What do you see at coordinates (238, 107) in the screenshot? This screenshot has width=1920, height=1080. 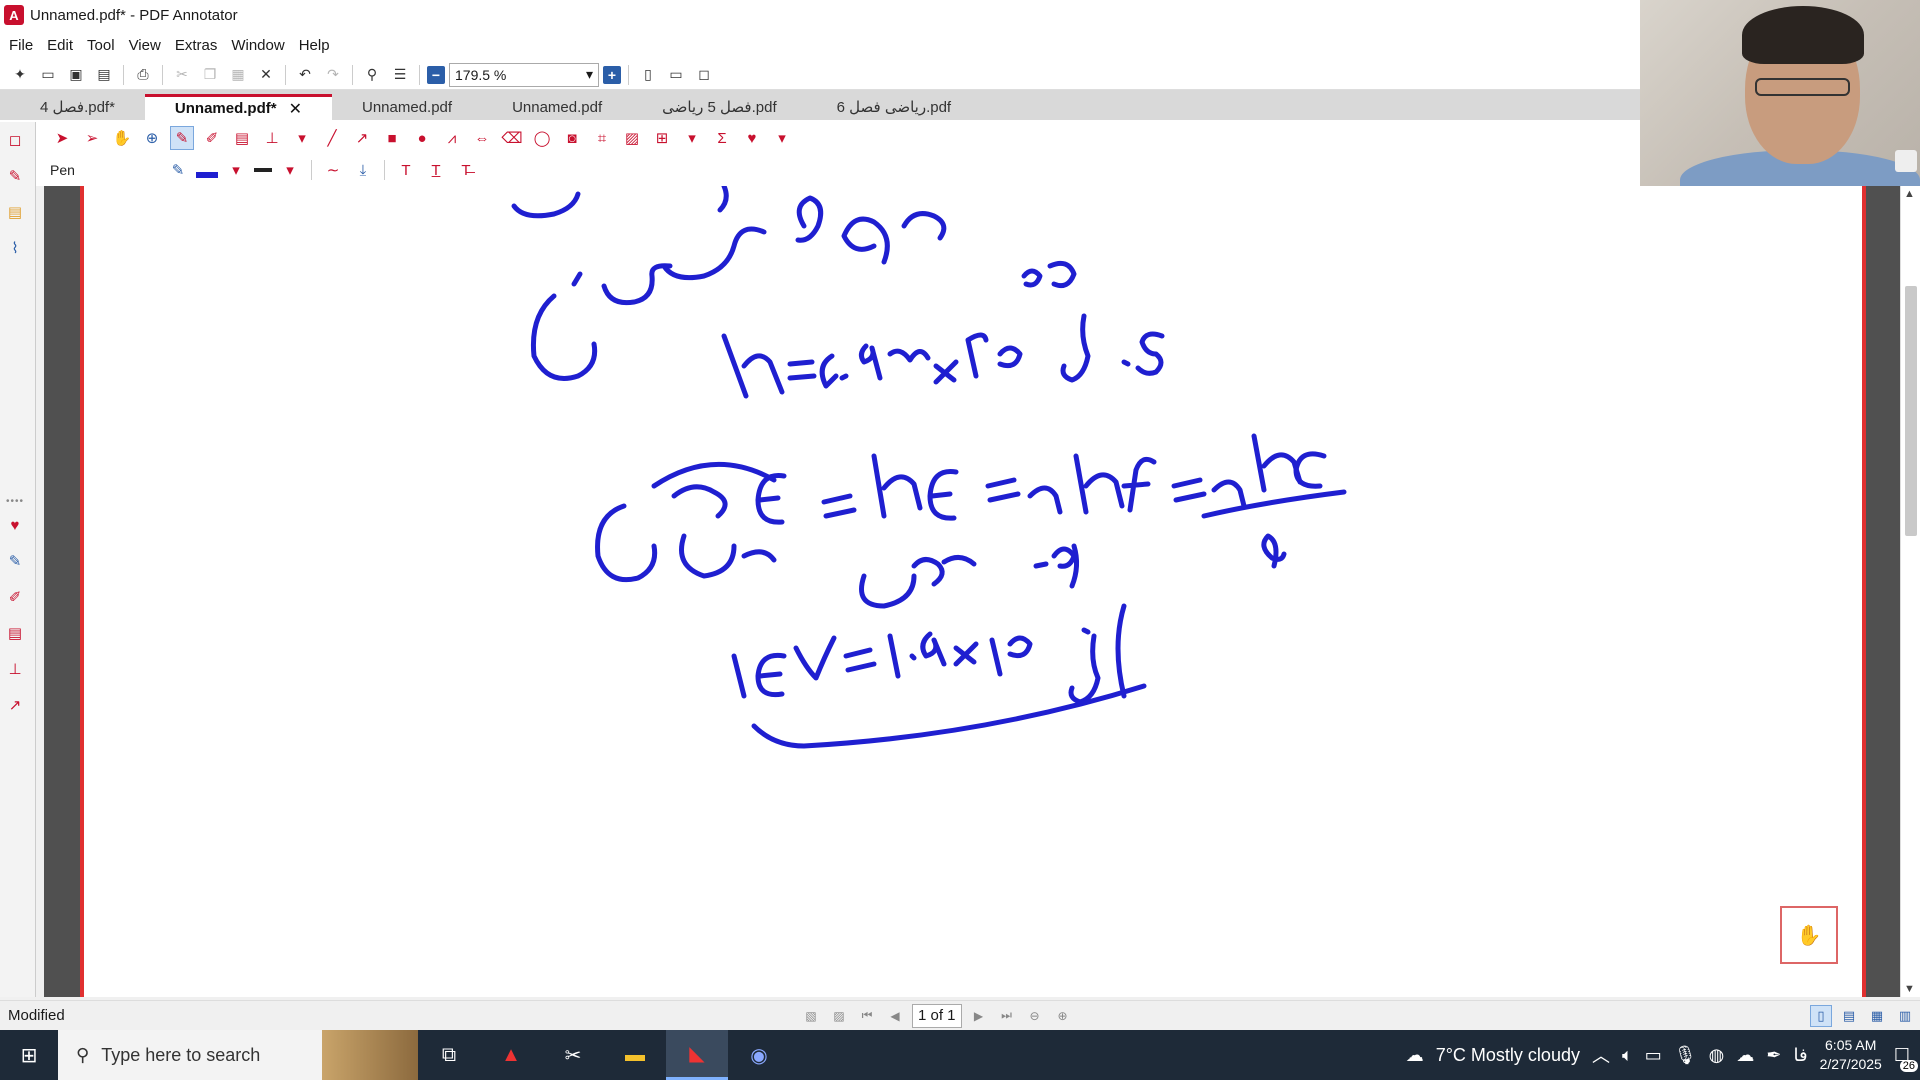 I see `tab-document-active: Unnamed.pdf* ✕` at bounding box center [238, 107].